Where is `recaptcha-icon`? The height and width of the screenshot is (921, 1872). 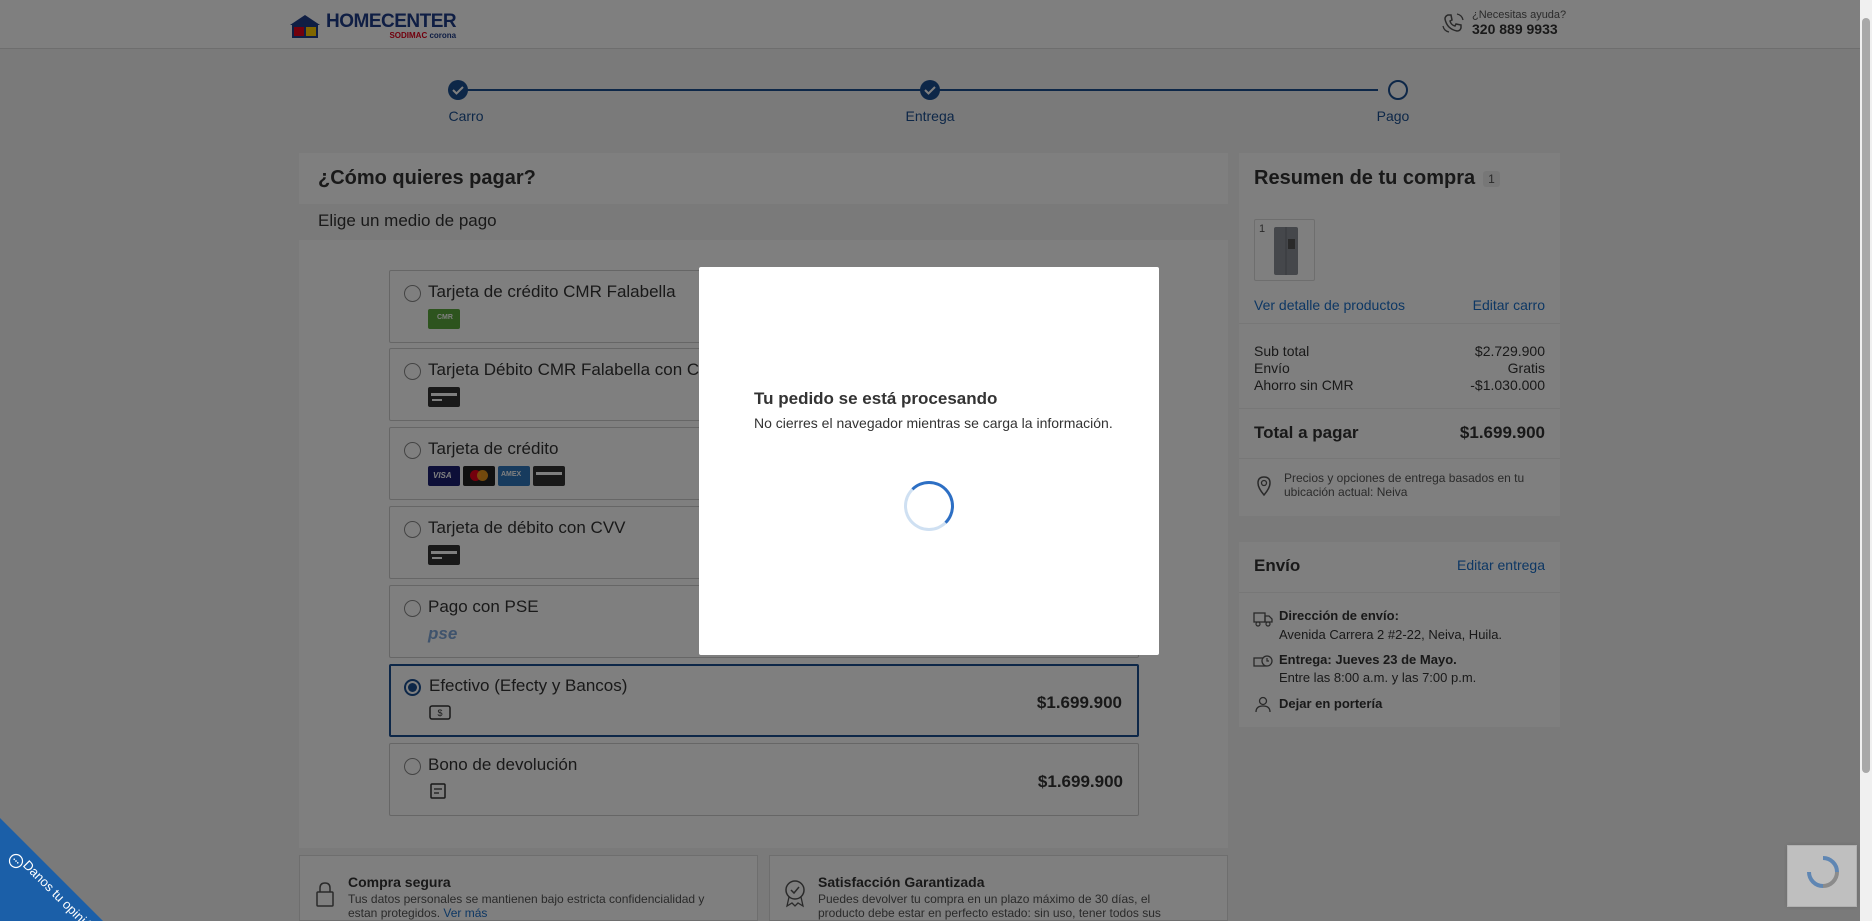
recaptcha-icon is located at coordinates (1823, 872).